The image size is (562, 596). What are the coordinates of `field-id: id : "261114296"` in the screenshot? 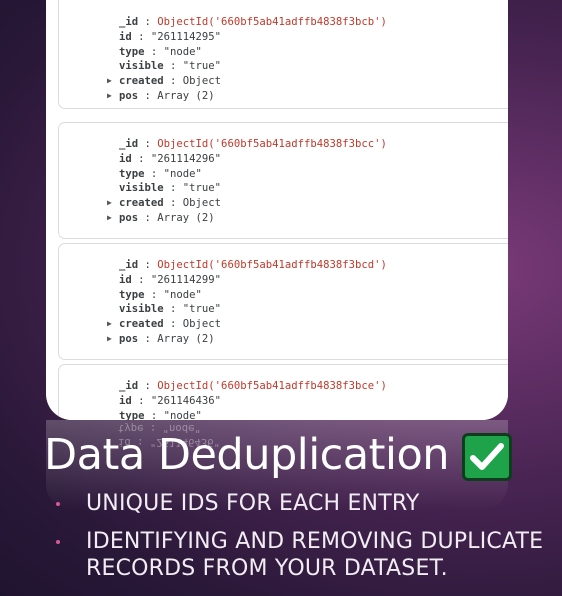 It's located at (170, 159).